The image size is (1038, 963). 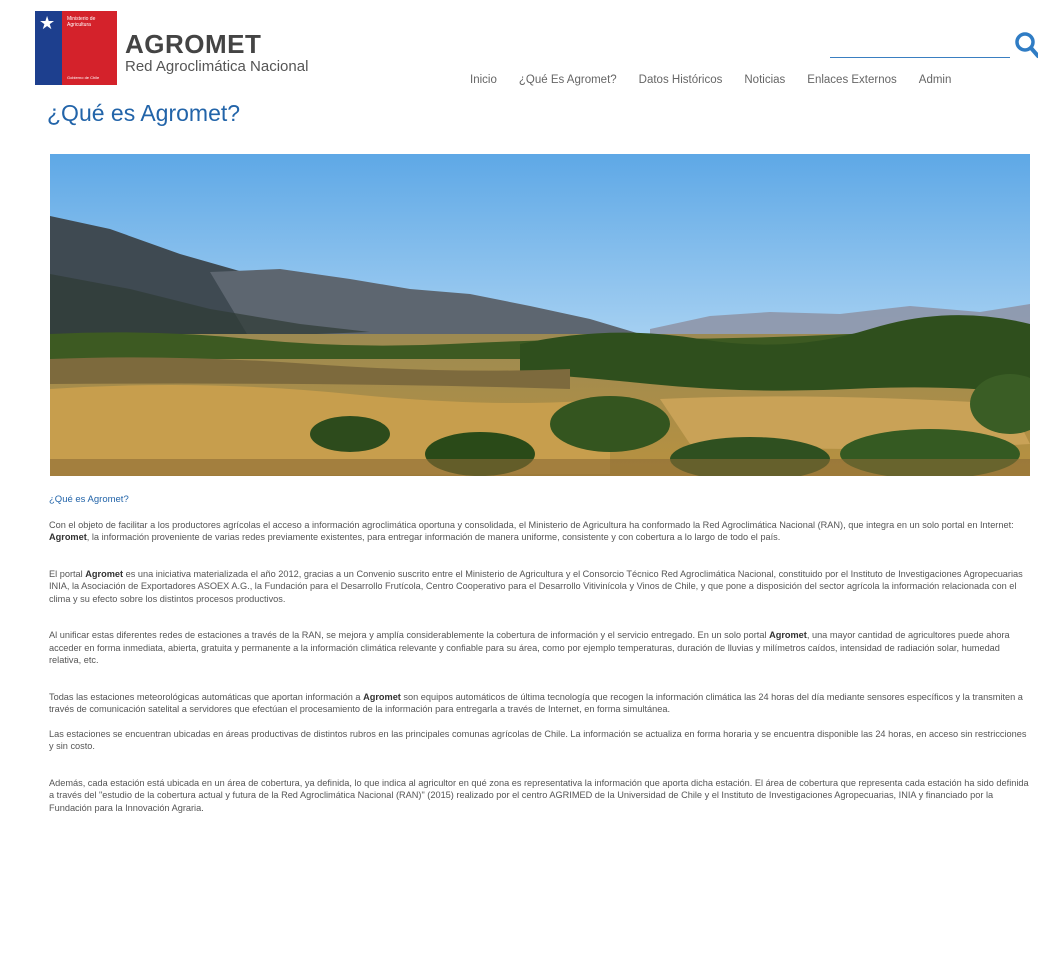 I want to click on nav-item-inicio: Inicio, so click(x=483, y=80).